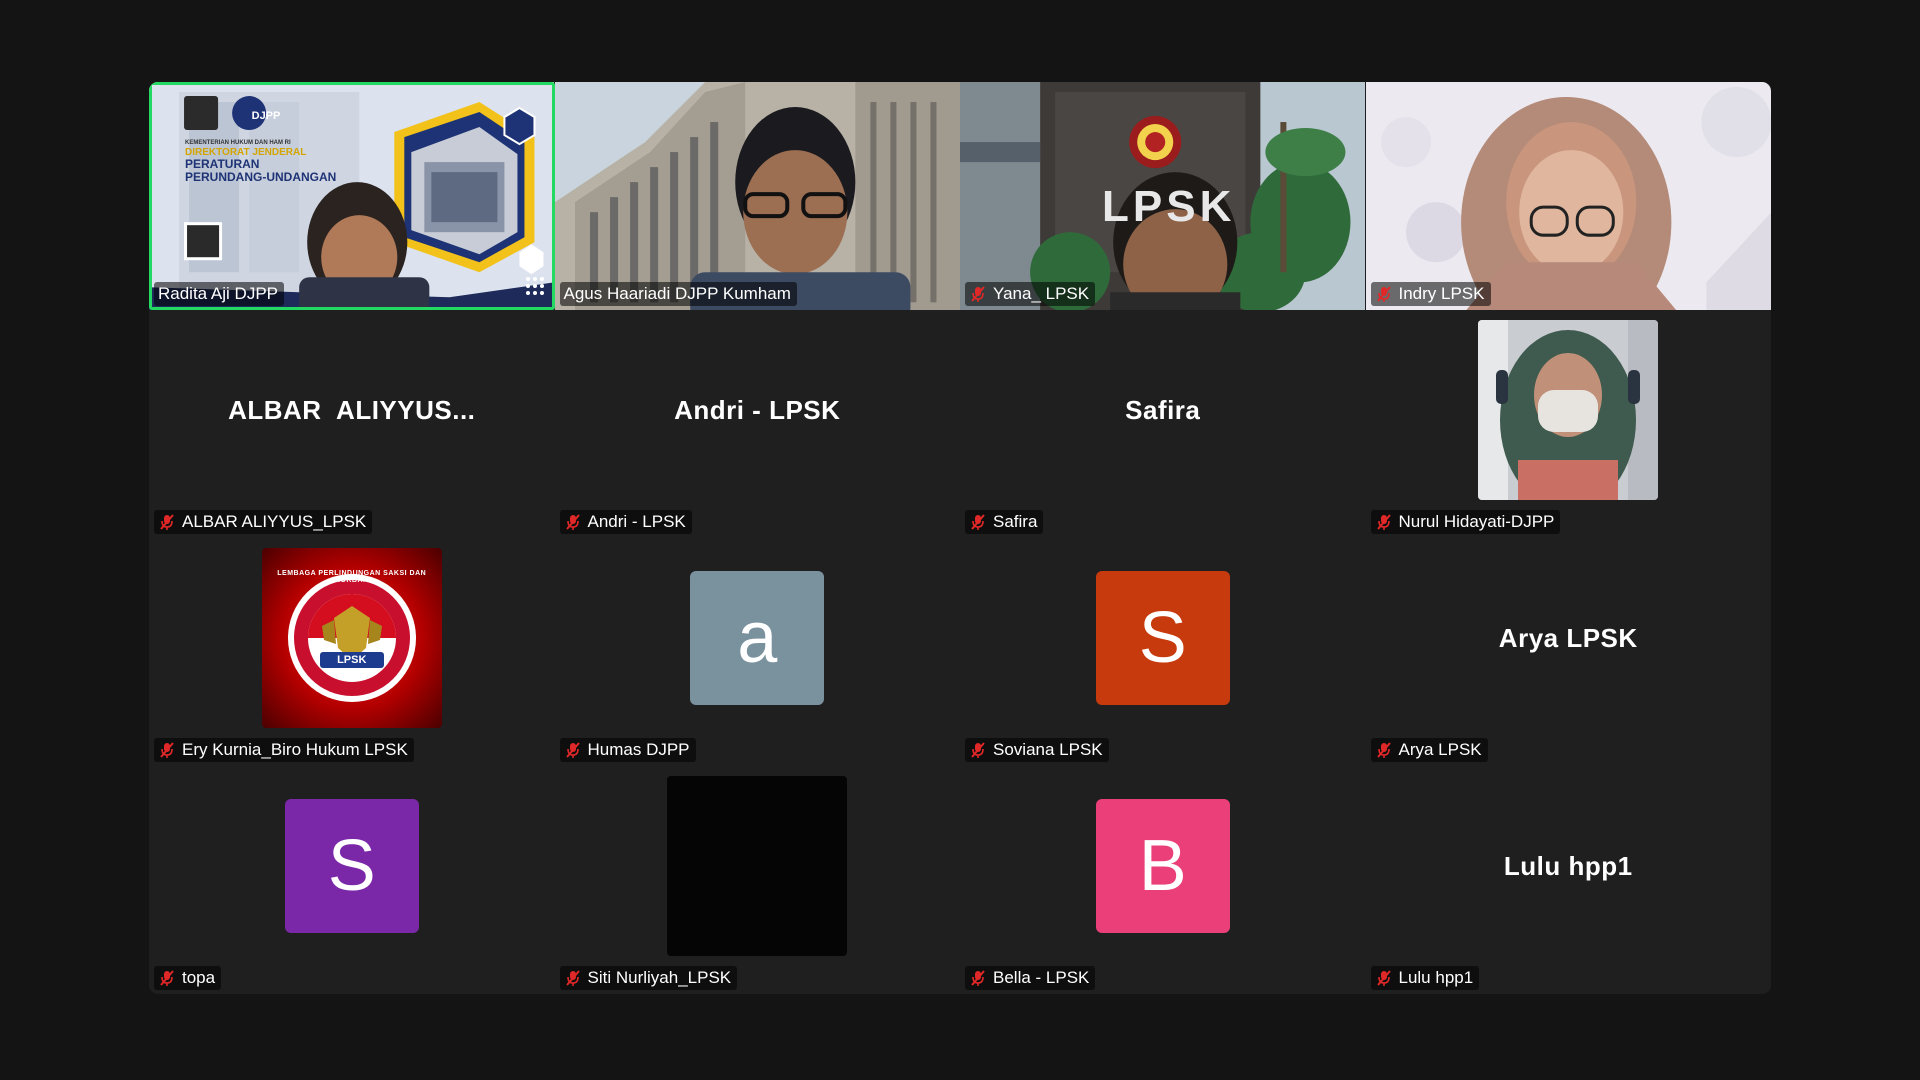 The height and width of the screenshot is (1080, 1920). I want to click on participant-name-label: Indry LPSK, so click(1430, 294).